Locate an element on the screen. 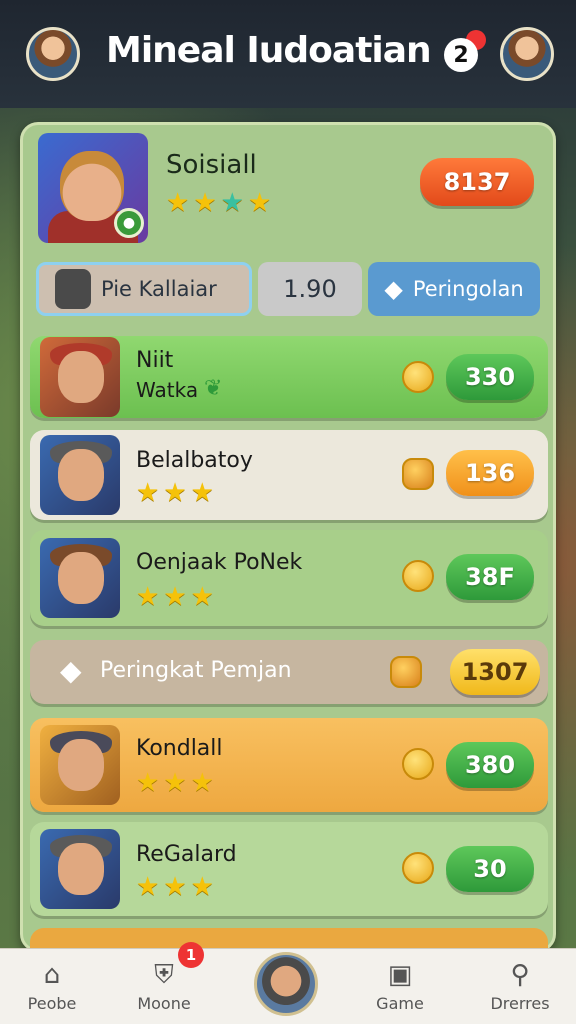 The image size is (576, 1024). list-item: ReGalard ★ ★ ★ 30 is located at coordinates (289, 869).